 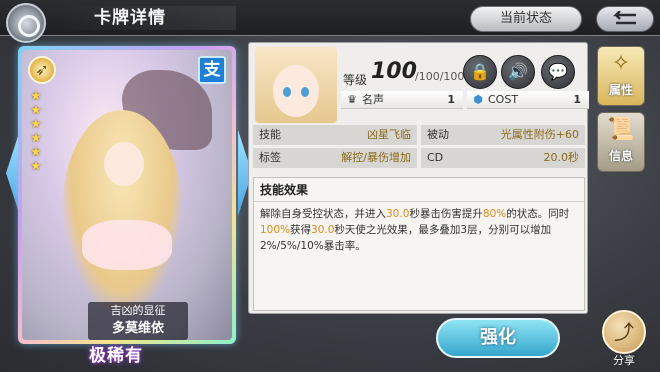 What do you see at coordinates (335, 135) in the screenshot?
I see `skill-cell: 技能 凶星飞临` at bounding box center [335, 135].